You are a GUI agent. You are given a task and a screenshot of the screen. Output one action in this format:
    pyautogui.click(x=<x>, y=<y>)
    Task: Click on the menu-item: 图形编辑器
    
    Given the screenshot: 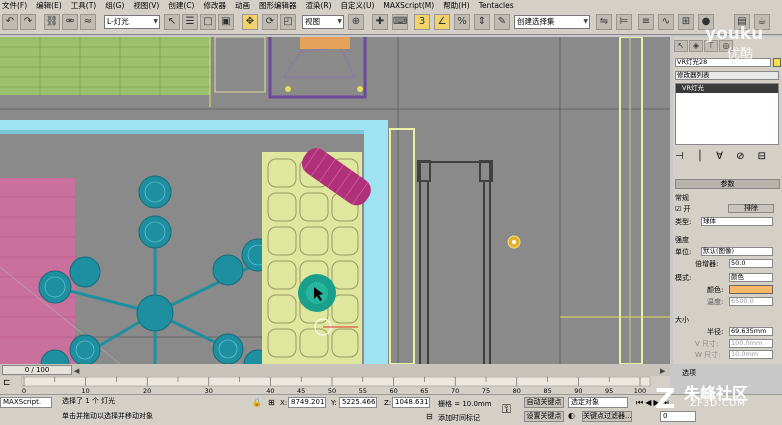 What is the action you would take?
    pyautogui.click(x=278, y=5)
    